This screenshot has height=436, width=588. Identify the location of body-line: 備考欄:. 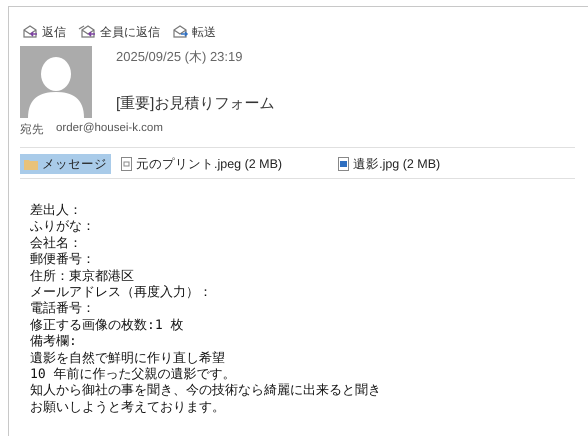
(54, 342).